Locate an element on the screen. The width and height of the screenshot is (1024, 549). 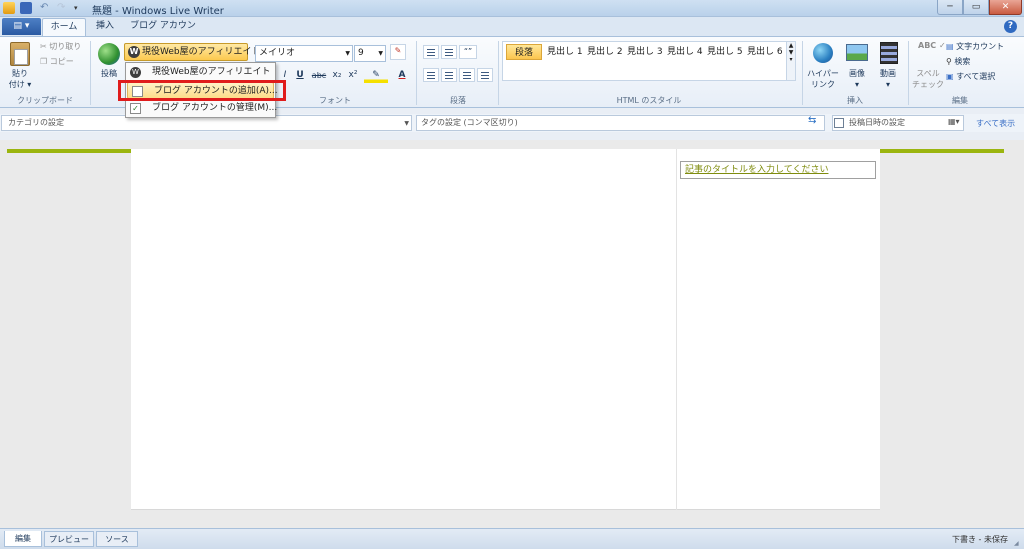
save-icon is located at coordinates (26, 8).